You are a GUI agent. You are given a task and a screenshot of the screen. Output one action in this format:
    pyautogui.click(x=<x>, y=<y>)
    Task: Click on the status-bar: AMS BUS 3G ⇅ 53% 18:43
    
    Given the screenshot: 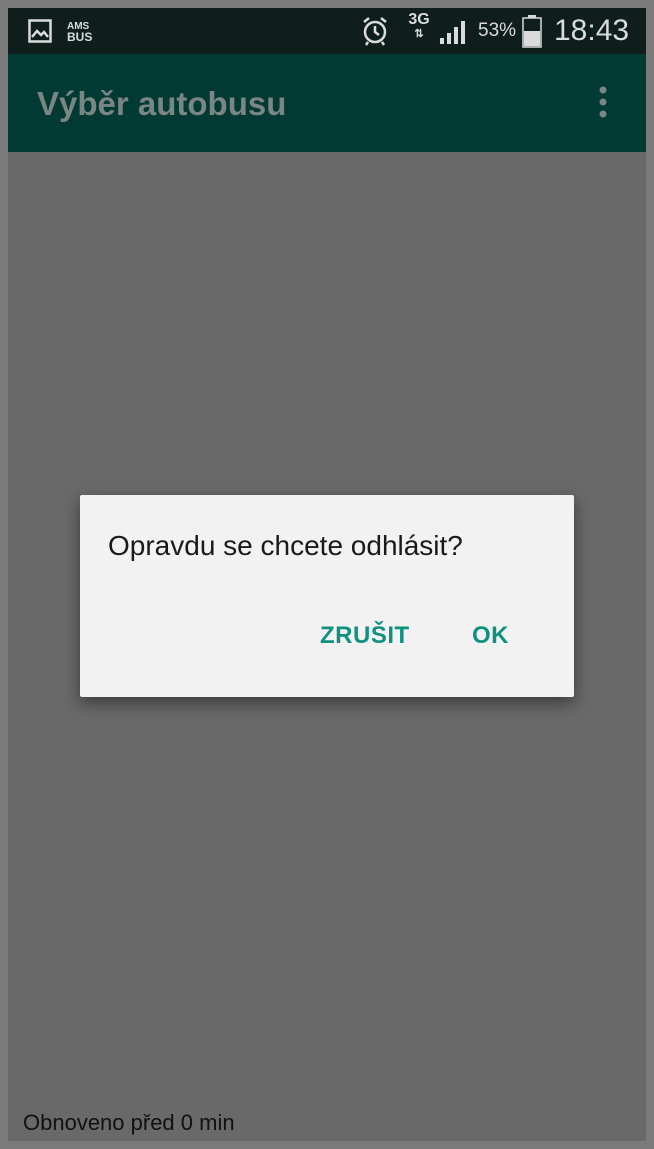 What is the action you would take?
    pyautogui.click(x=327, y=31)
    